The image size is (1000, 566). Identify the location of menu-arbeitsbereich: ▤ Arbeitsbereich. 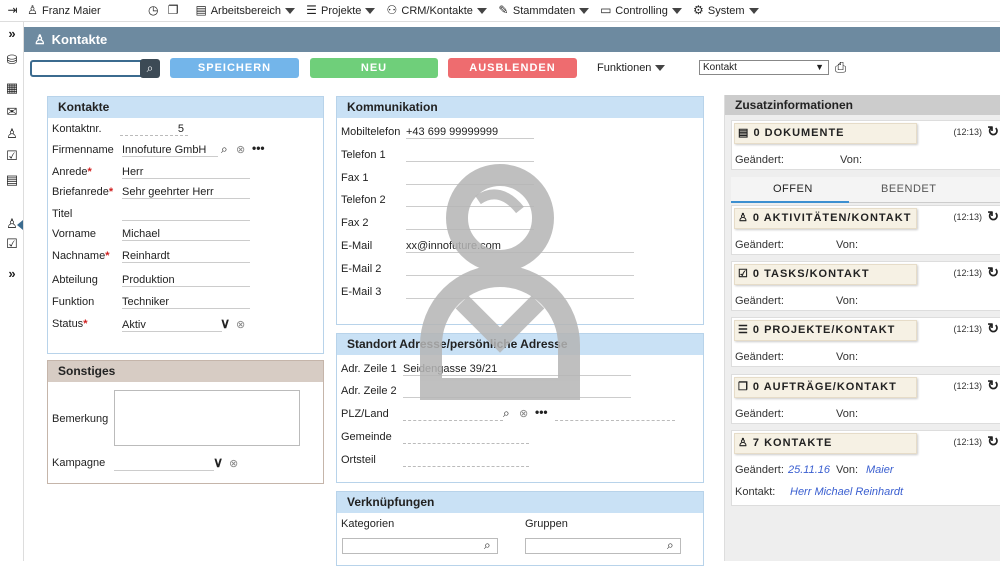
(245, 10).